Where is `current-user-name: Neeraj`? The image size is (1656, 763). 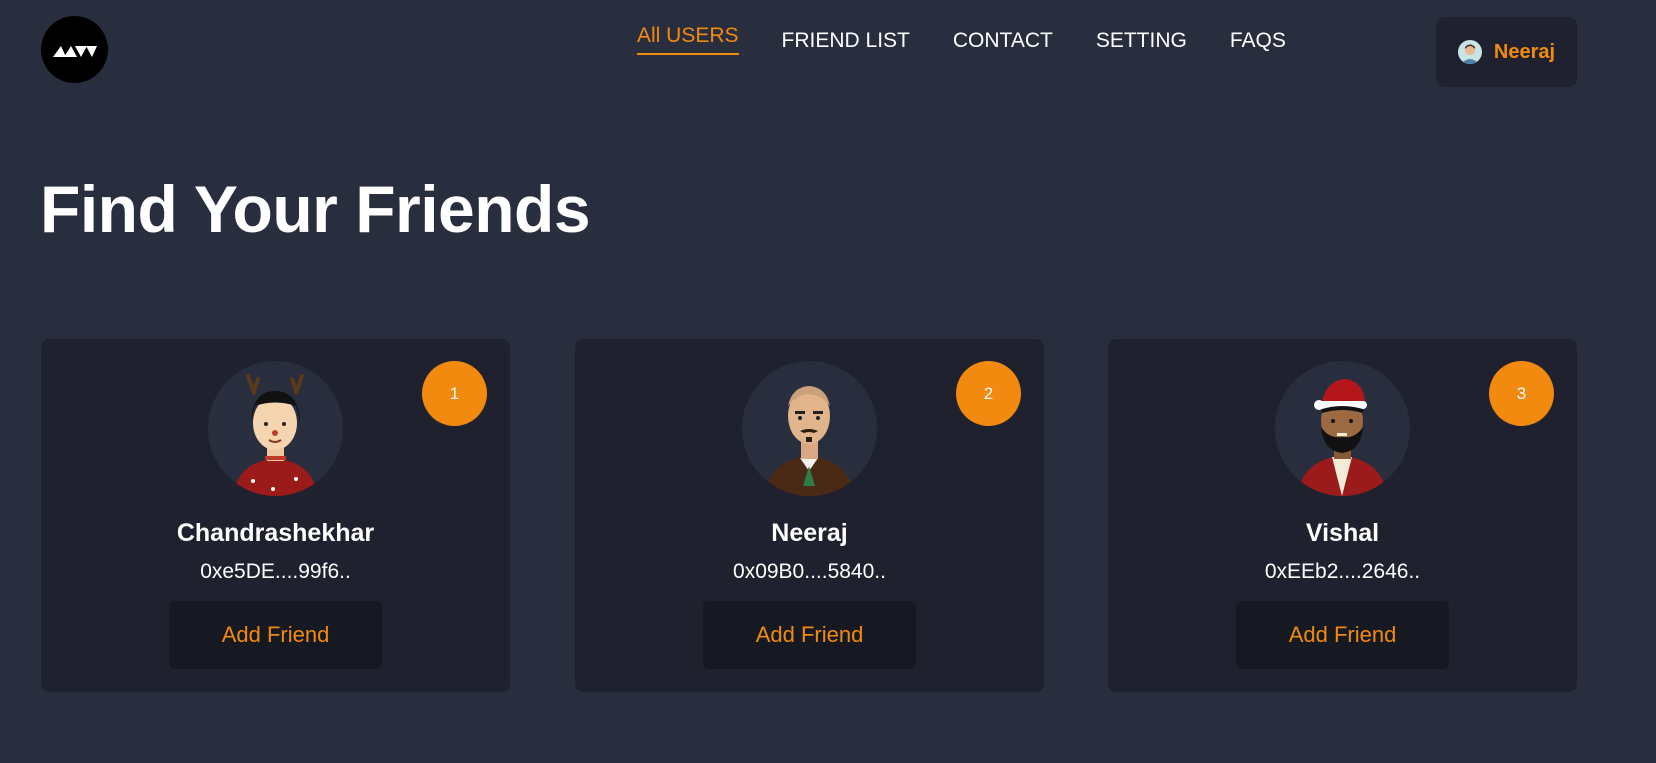 current-user-name: Neeraj is located at coordinates (1524, 51).